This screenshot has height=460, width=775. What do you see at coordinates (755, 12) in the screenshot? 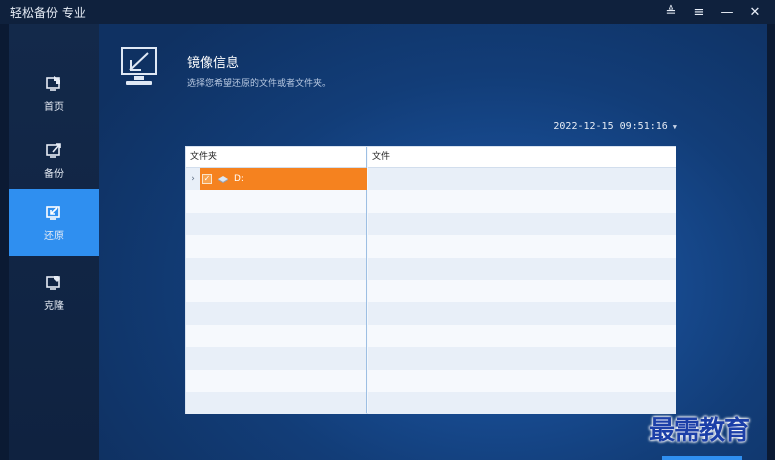
I see `close-icon: ✕` at bounding box center [755, 12].